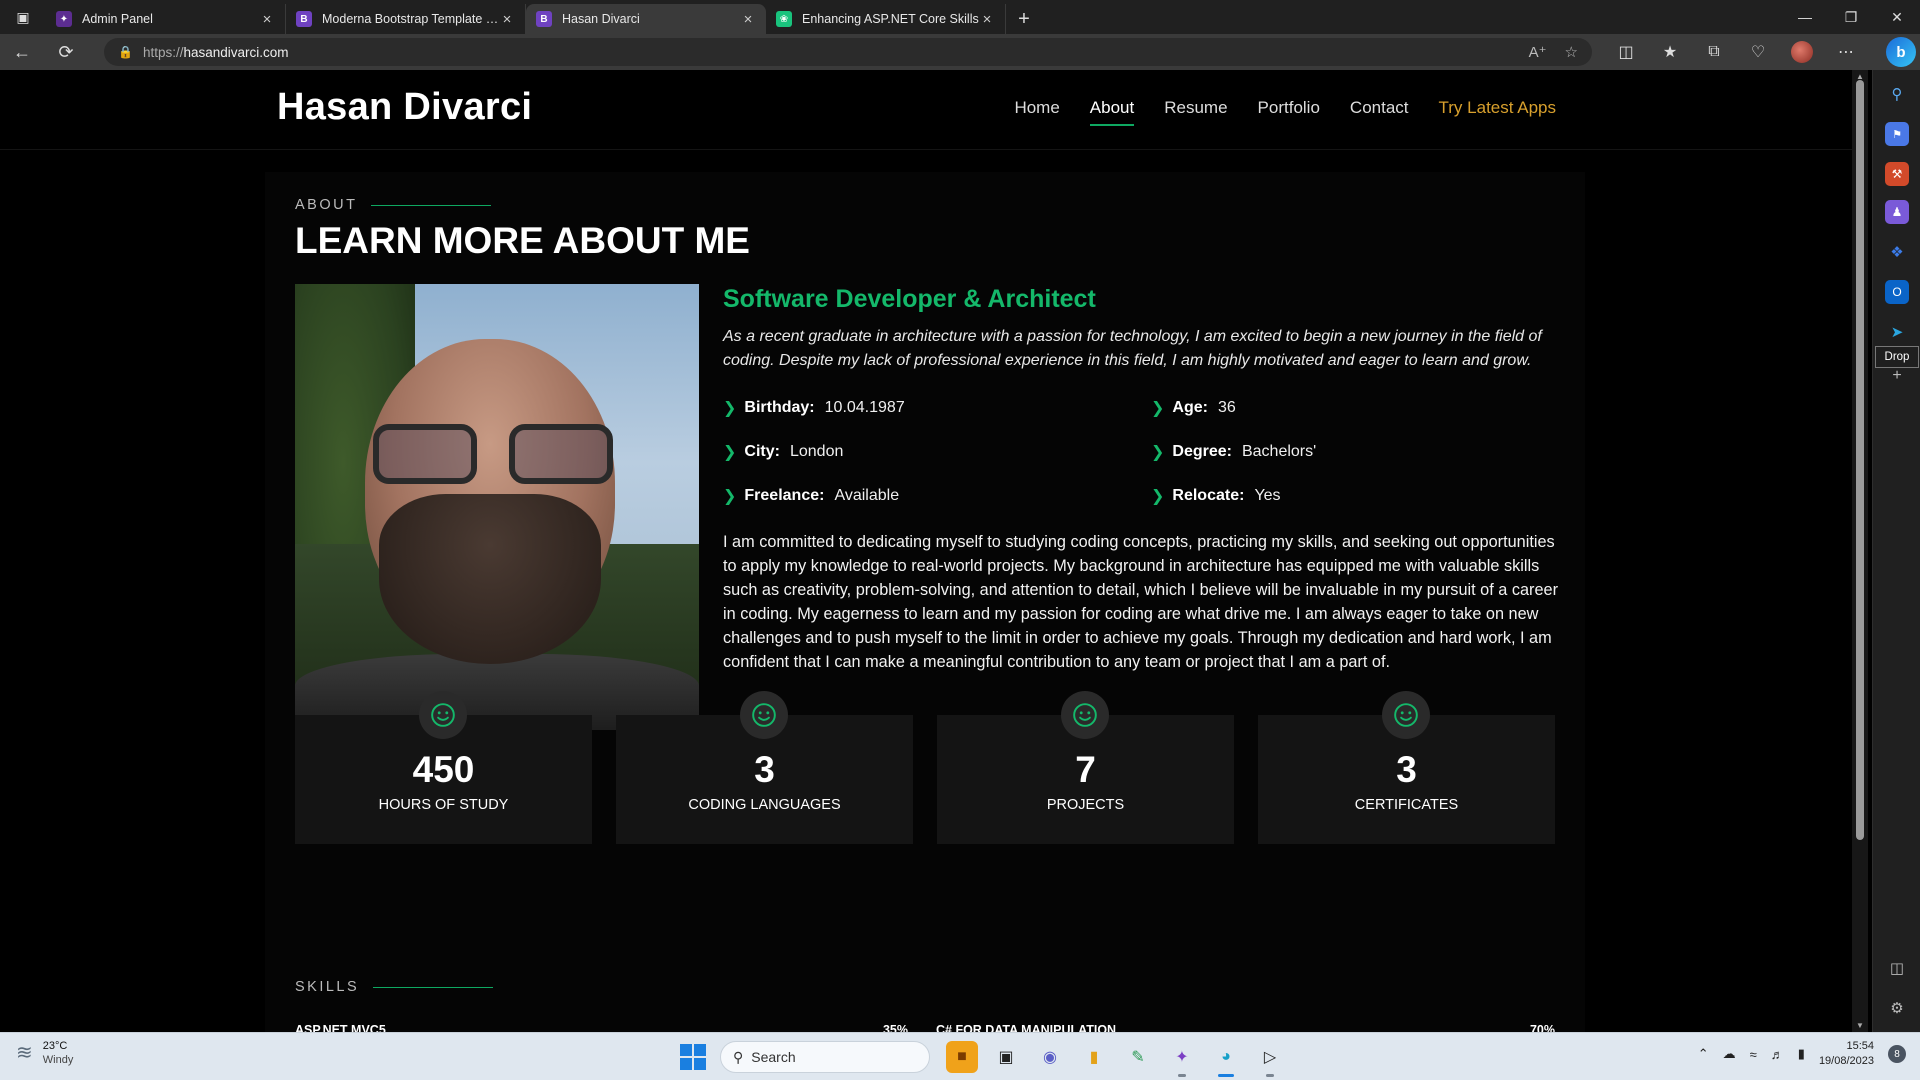 This screenshot has width=1920, height=1080. Describe the element at coordinates (1036, 112) in the screenshot. I see `nav-home: Home` at that location.